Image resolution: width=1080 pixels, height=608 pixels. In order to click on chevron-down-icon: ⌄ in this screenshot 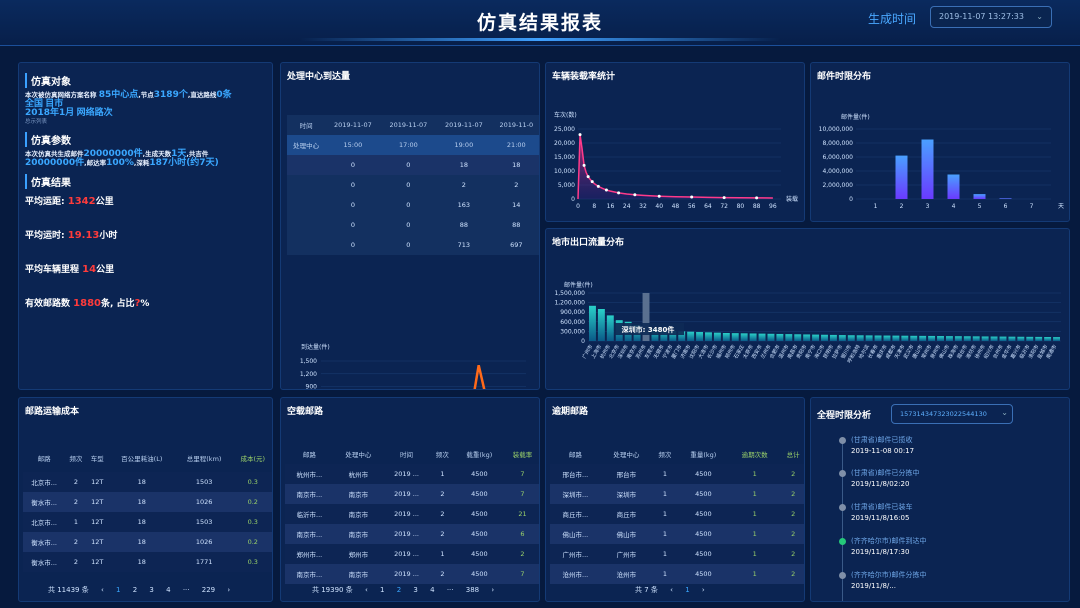, I will do `click(1004, 412)`.